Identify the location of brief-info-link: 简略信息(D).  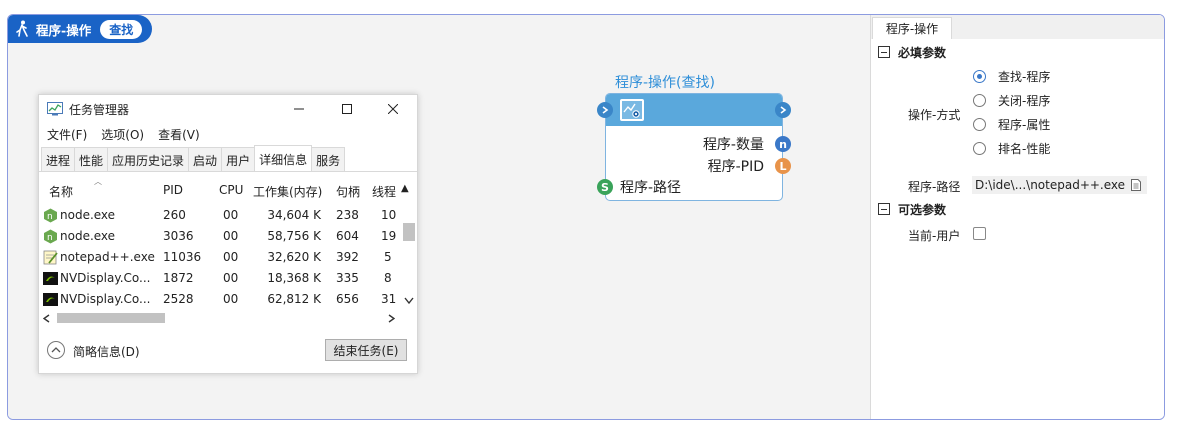
(106, 351).